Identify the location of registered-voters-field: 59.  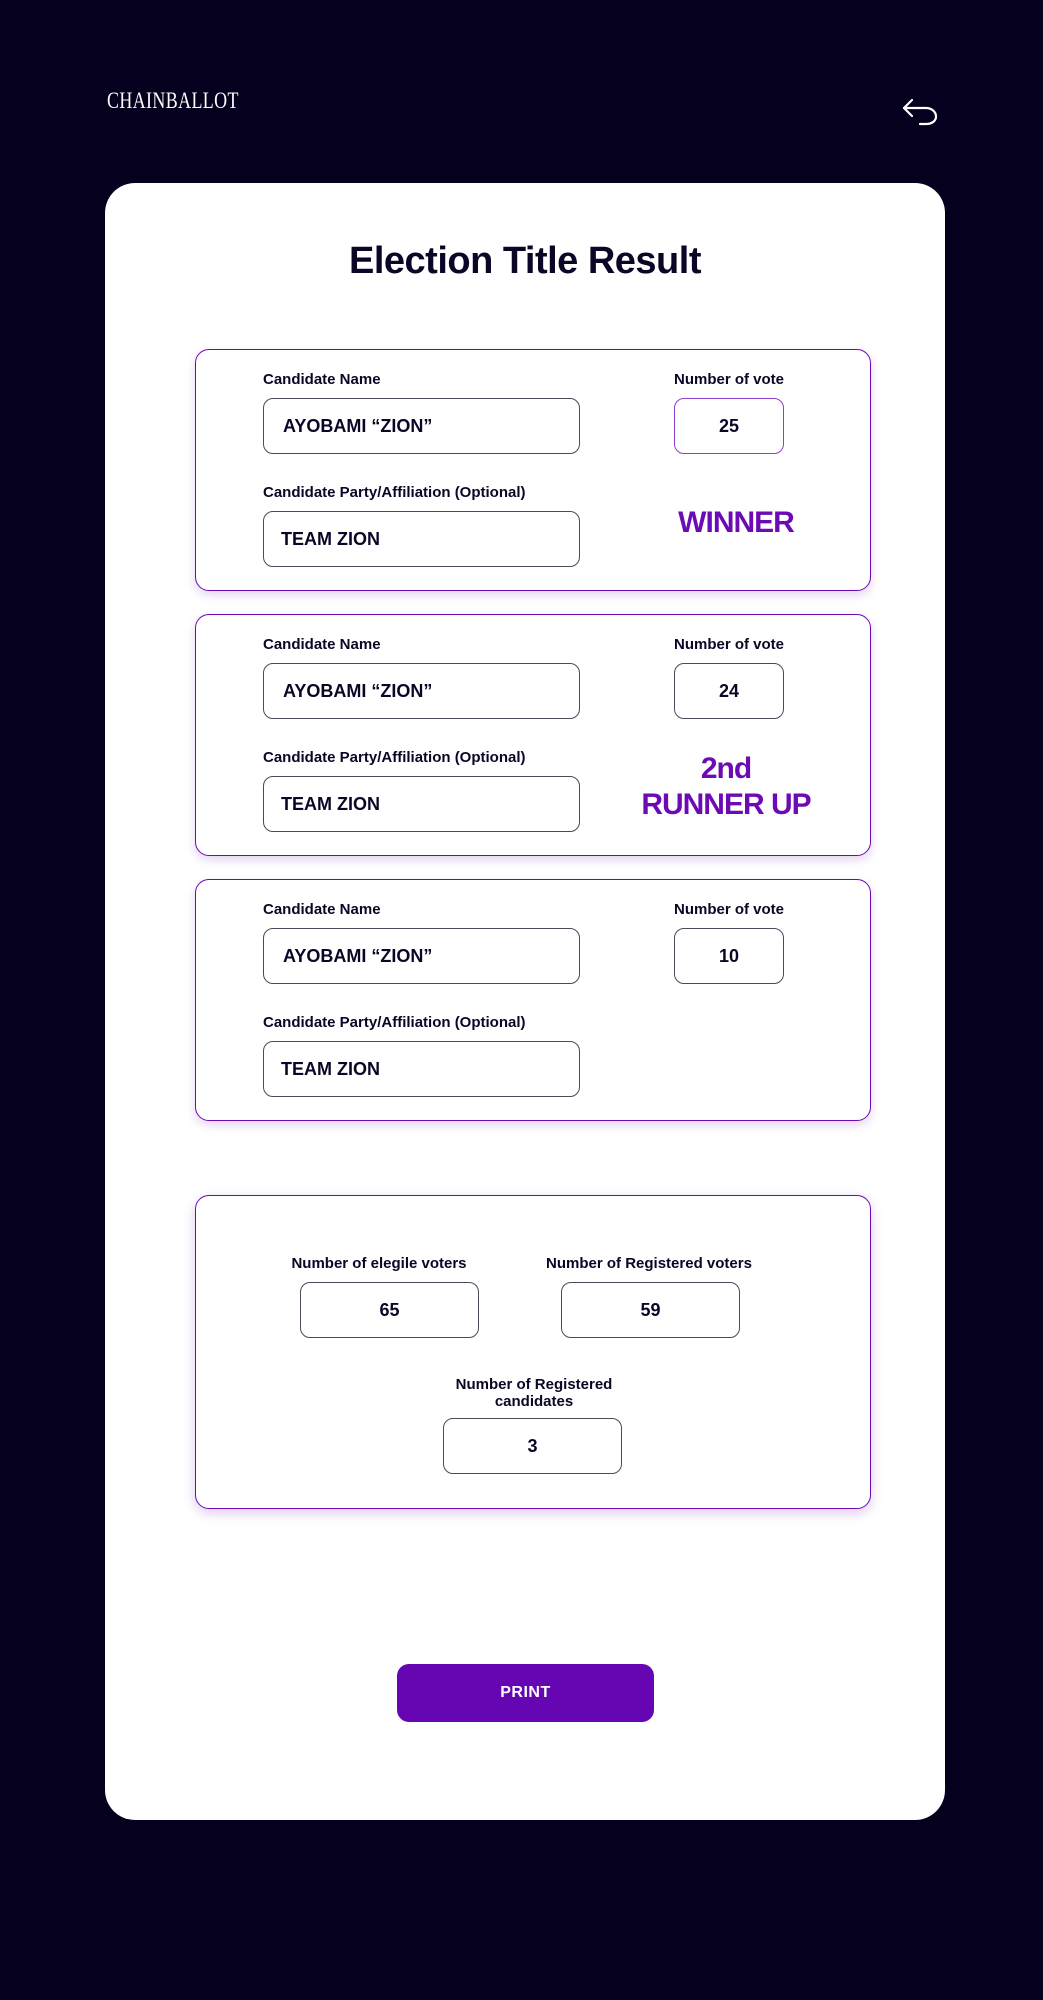
(650, 1310).